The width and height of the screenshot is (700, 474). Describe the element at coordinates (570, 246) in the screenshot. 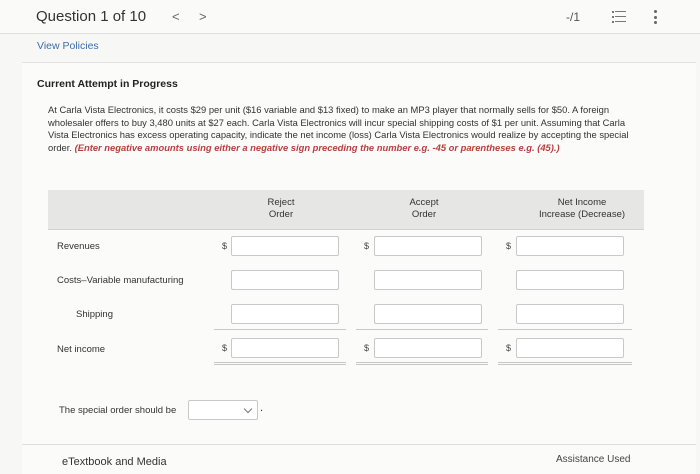

I see `revenues-difference-input` at that location.